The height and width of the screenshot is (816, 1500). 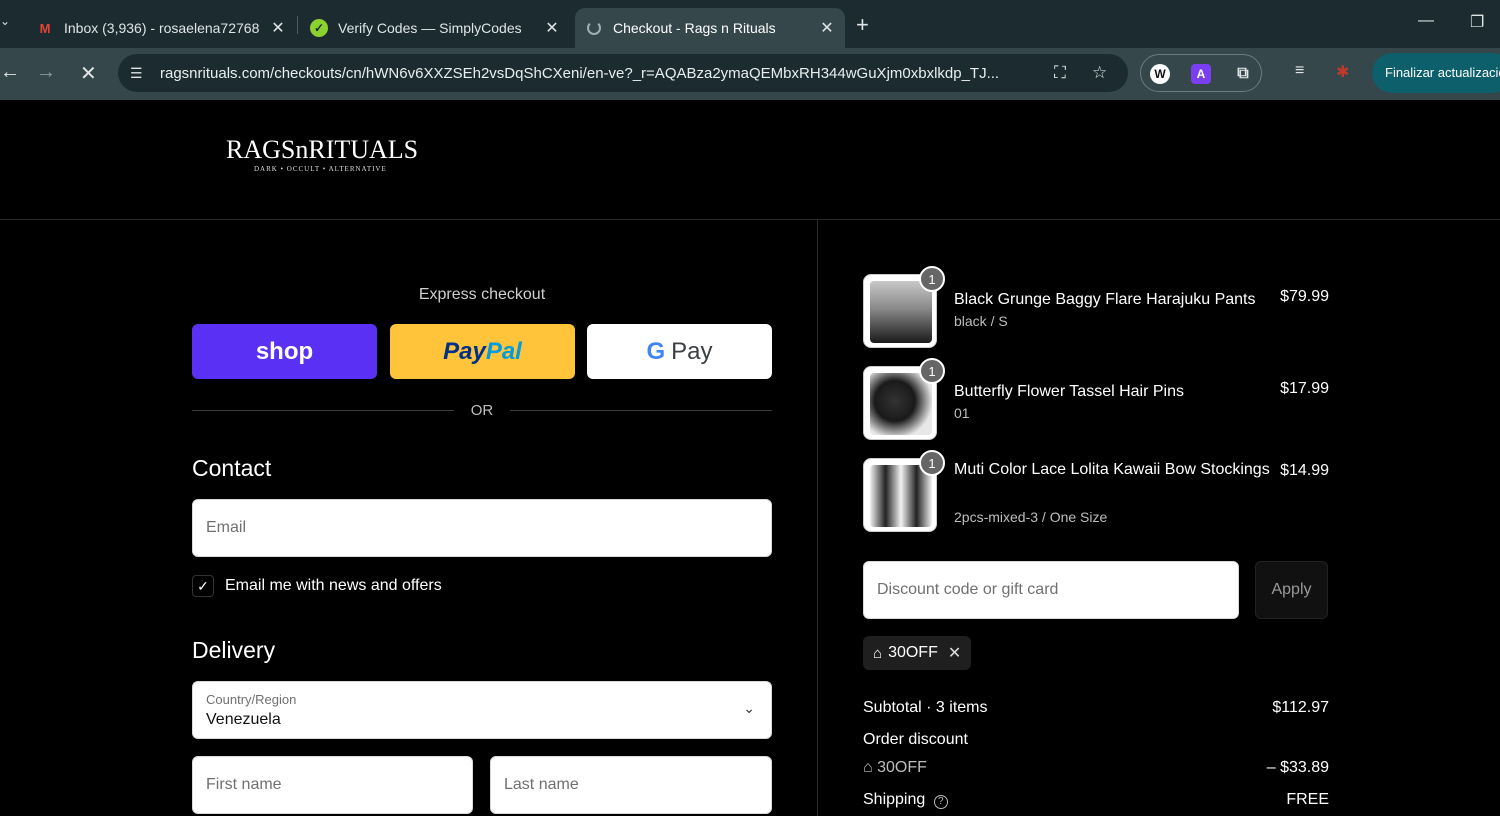 I want to click on apply-discount-button: Apply, so click(x=1291, y=590).